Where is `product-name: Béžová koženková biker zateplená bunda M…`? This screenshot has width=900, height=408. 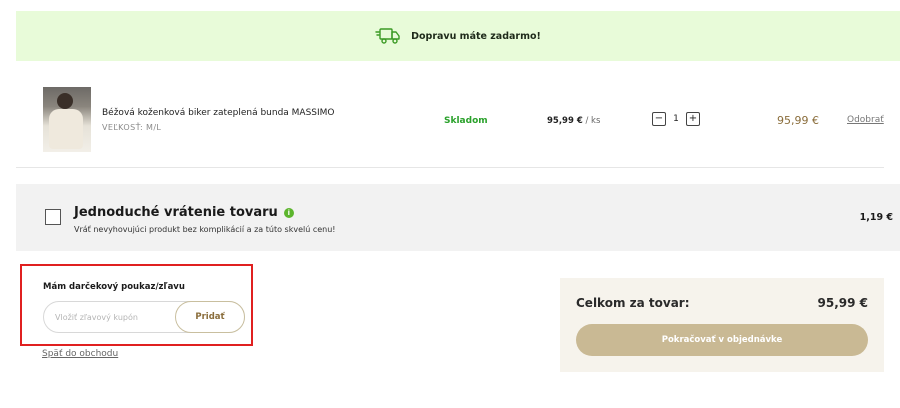 product-name: Béžová koženková biker zateplená bunda M… is located at coordinates (218, 113).